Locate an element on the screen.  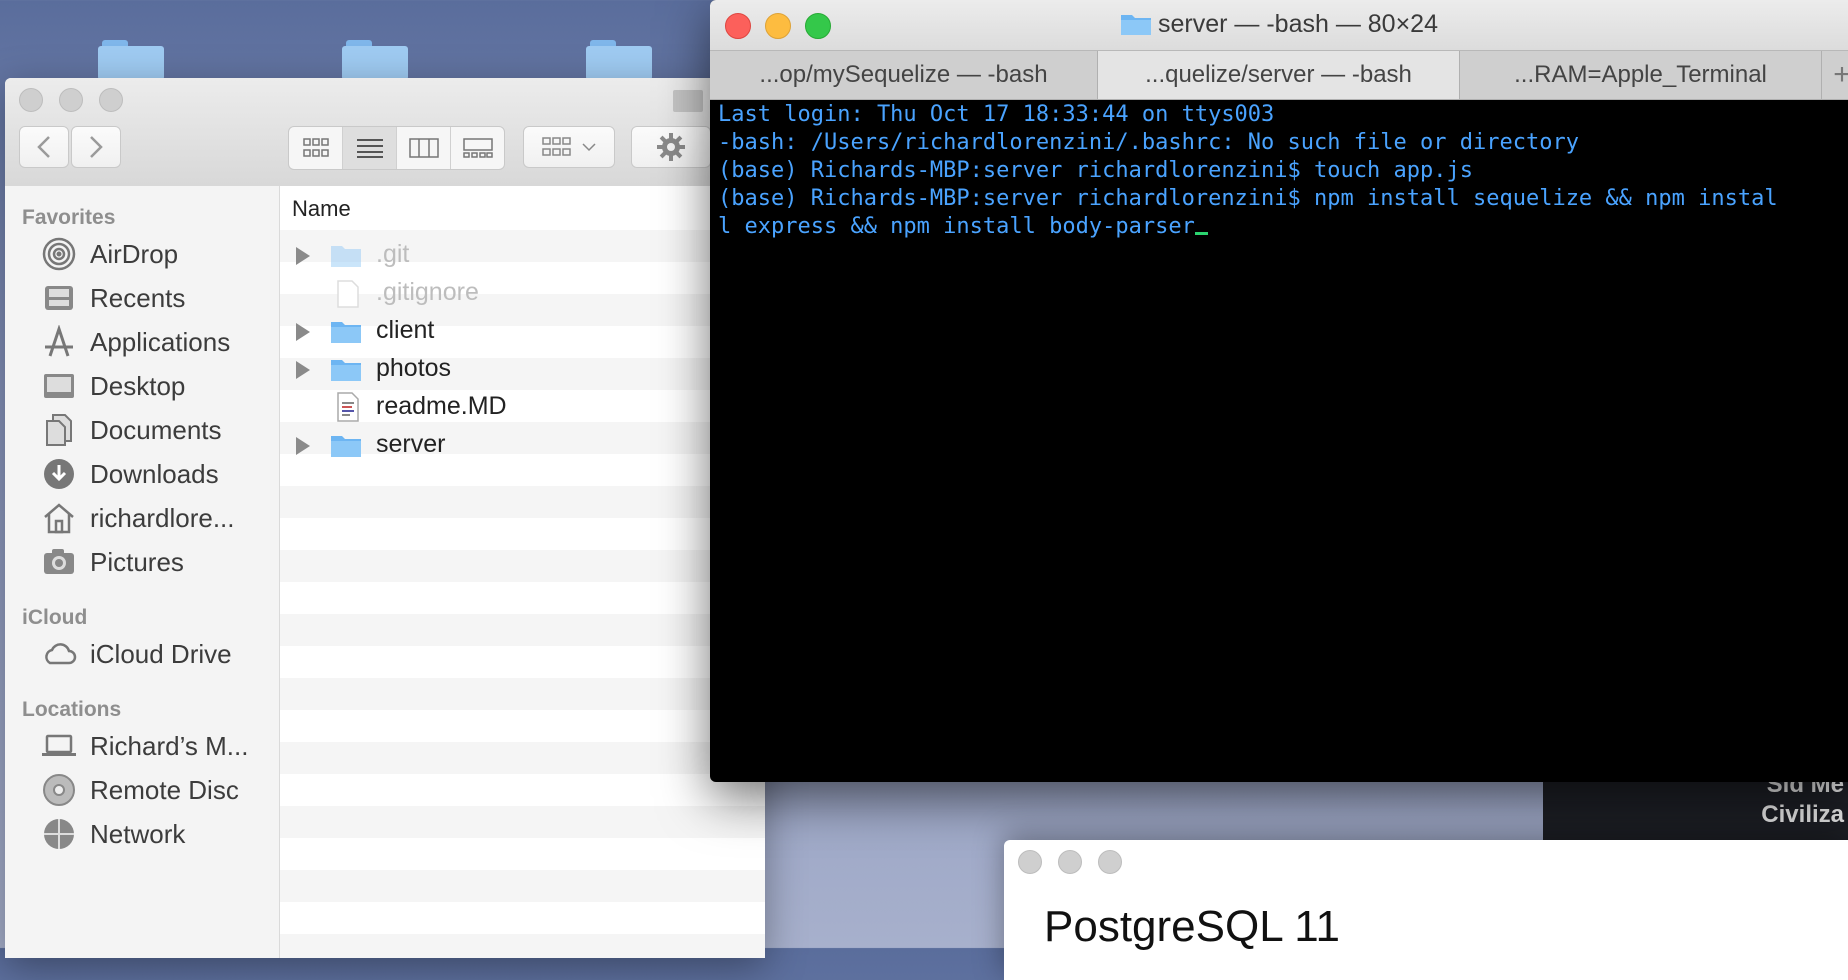
sidebar-item-label: Network is located at coordinates (138, 833).